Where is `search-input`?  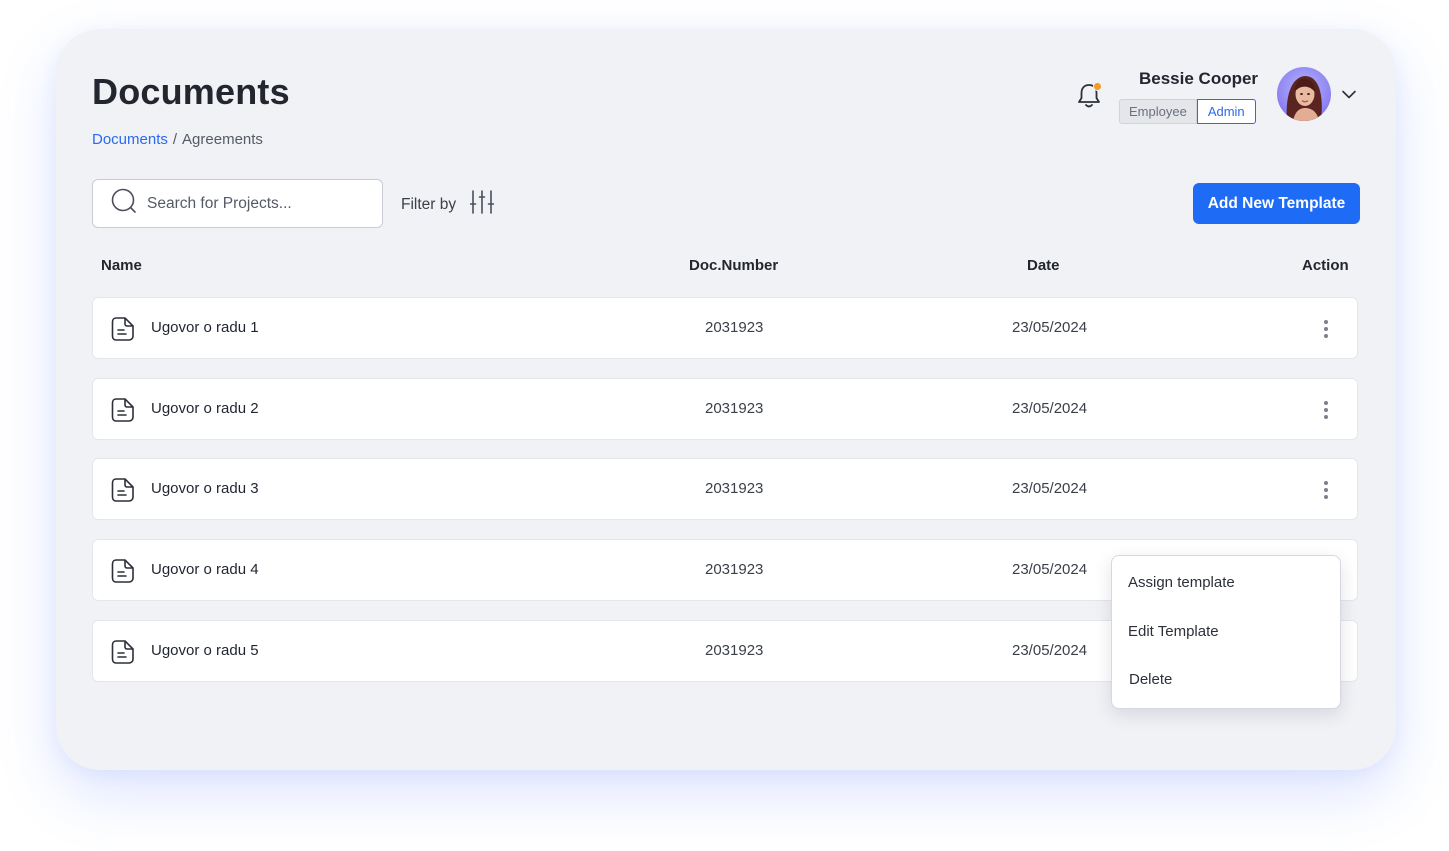
search-input is located at coordinates (257, 203).